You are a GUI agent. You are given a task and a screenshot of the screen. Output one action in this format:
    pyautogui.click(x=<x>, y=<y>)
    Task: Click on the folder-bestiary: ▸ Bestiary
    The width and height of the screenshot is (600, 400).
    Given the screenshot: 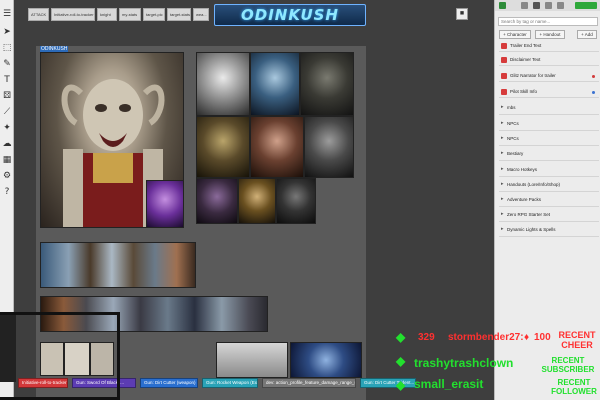 What is the action you would take?
    pyautogui.click(x=549, y=153)
    